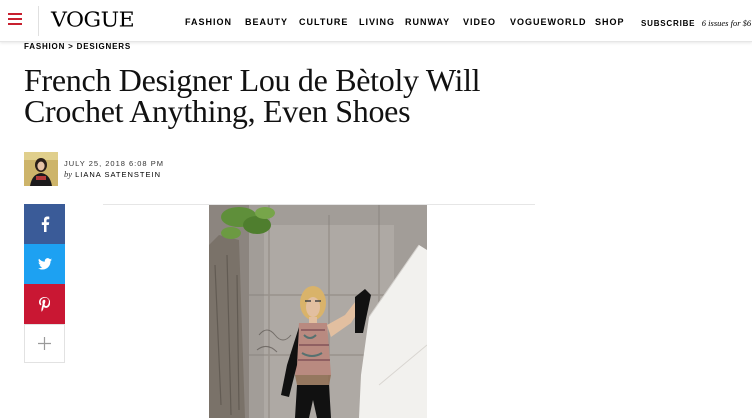 The image size is (752, 418). Describe the element at coordinates (118, 174) in the screenshot. I see `author-link: LIANA SATENSTEIN` at that location.